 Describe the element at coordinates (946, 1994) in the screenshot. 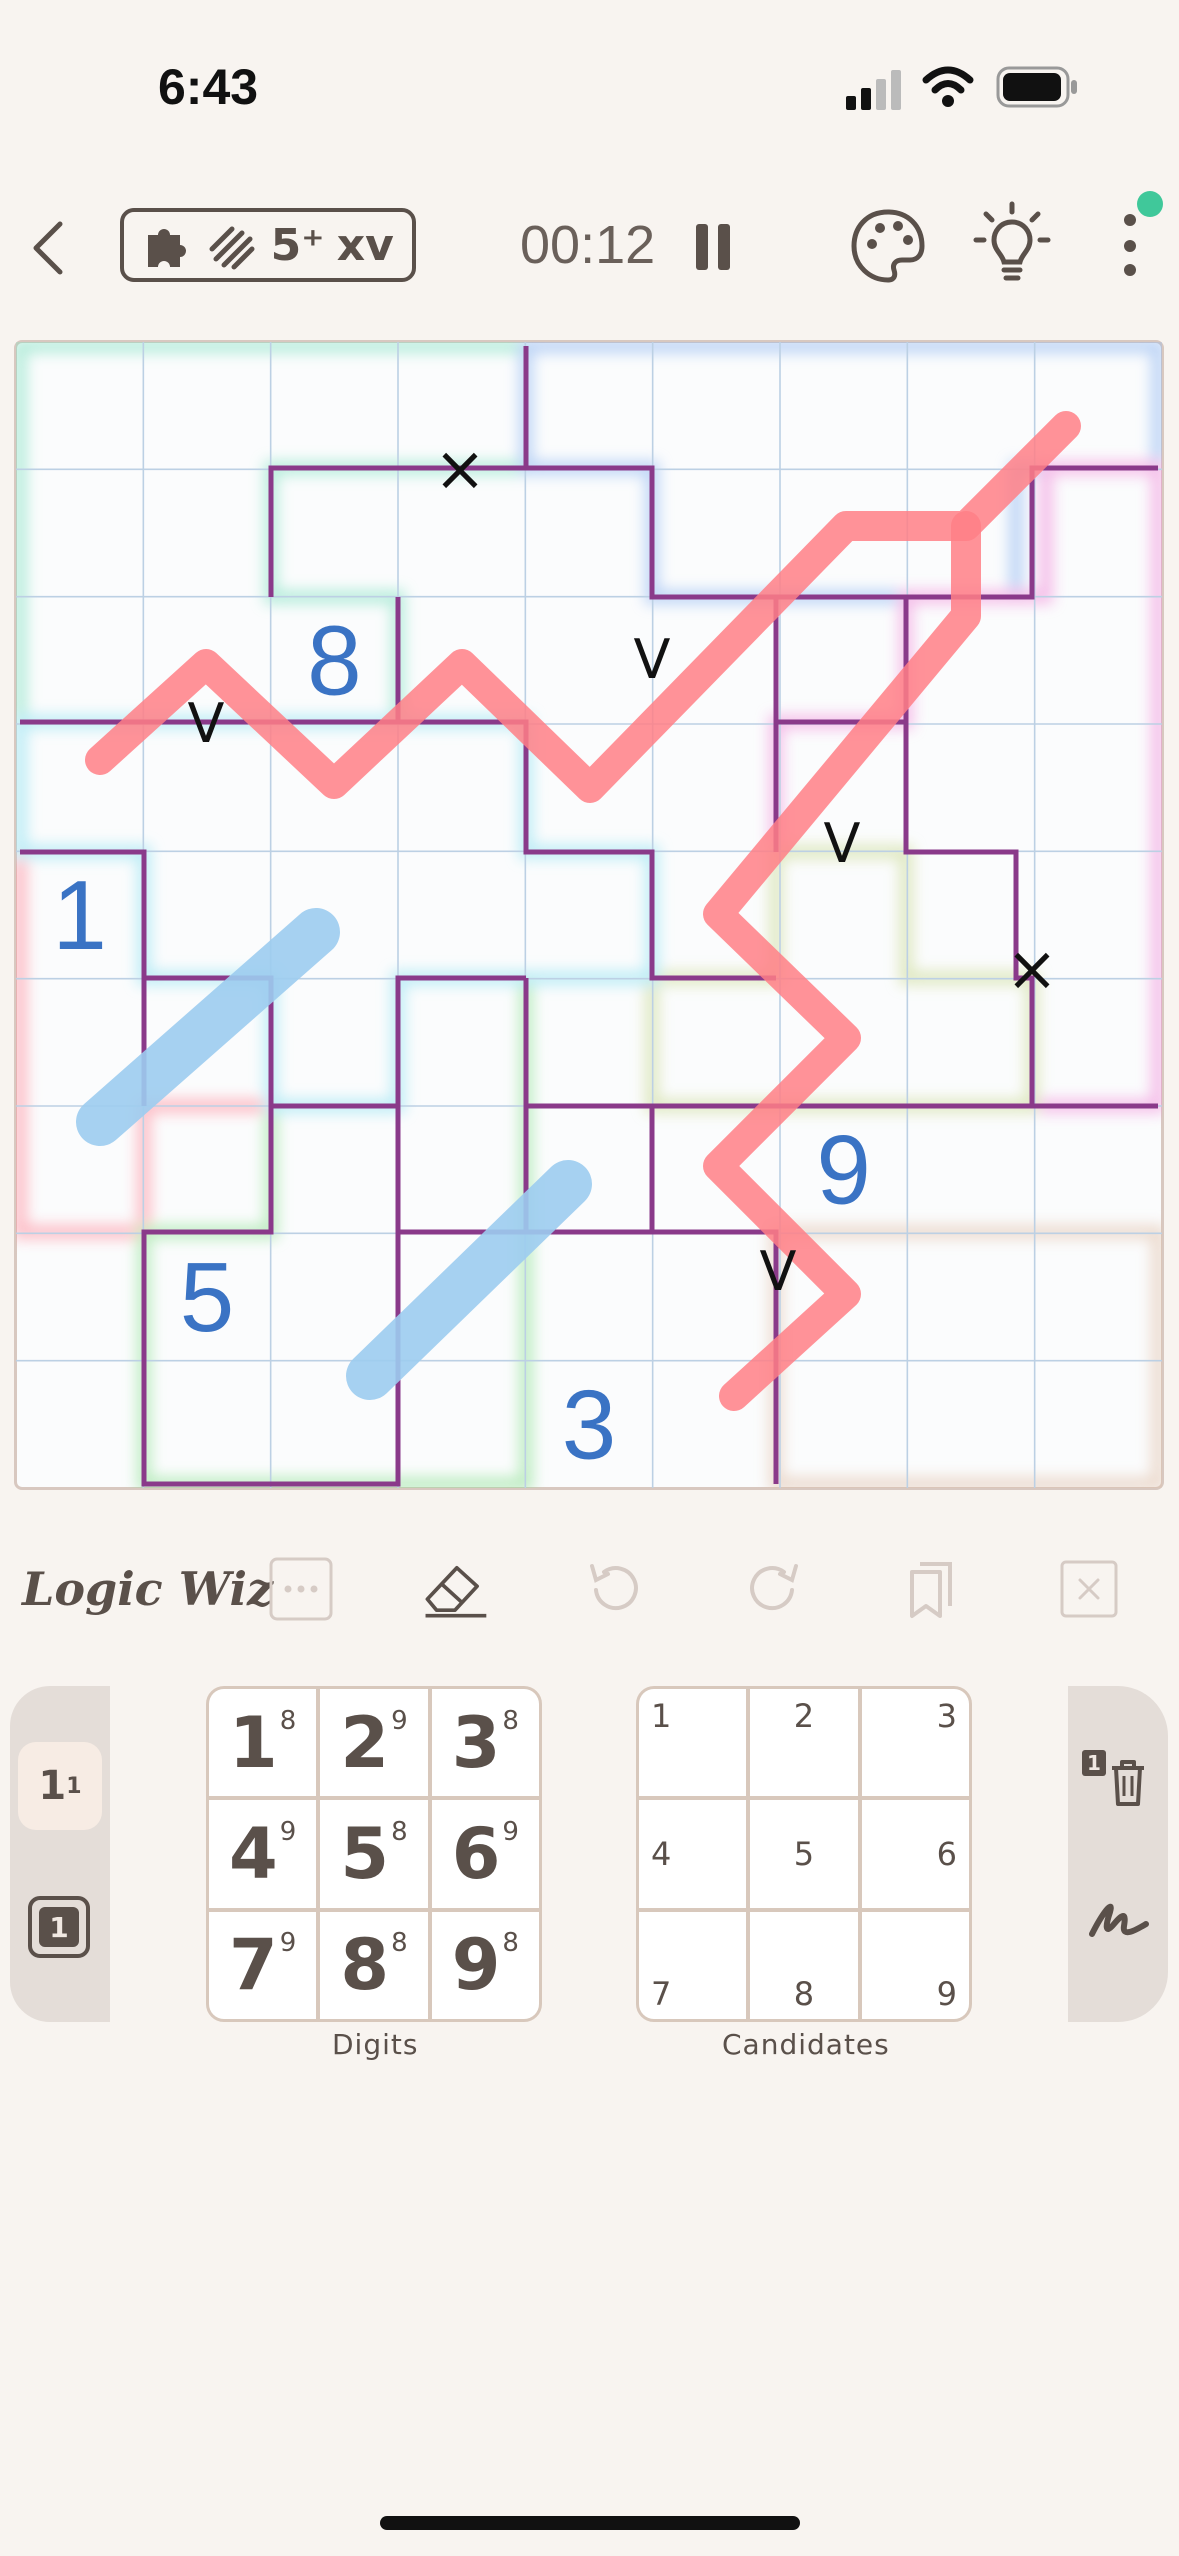

I see `candidate-key-label: 9` at that location.